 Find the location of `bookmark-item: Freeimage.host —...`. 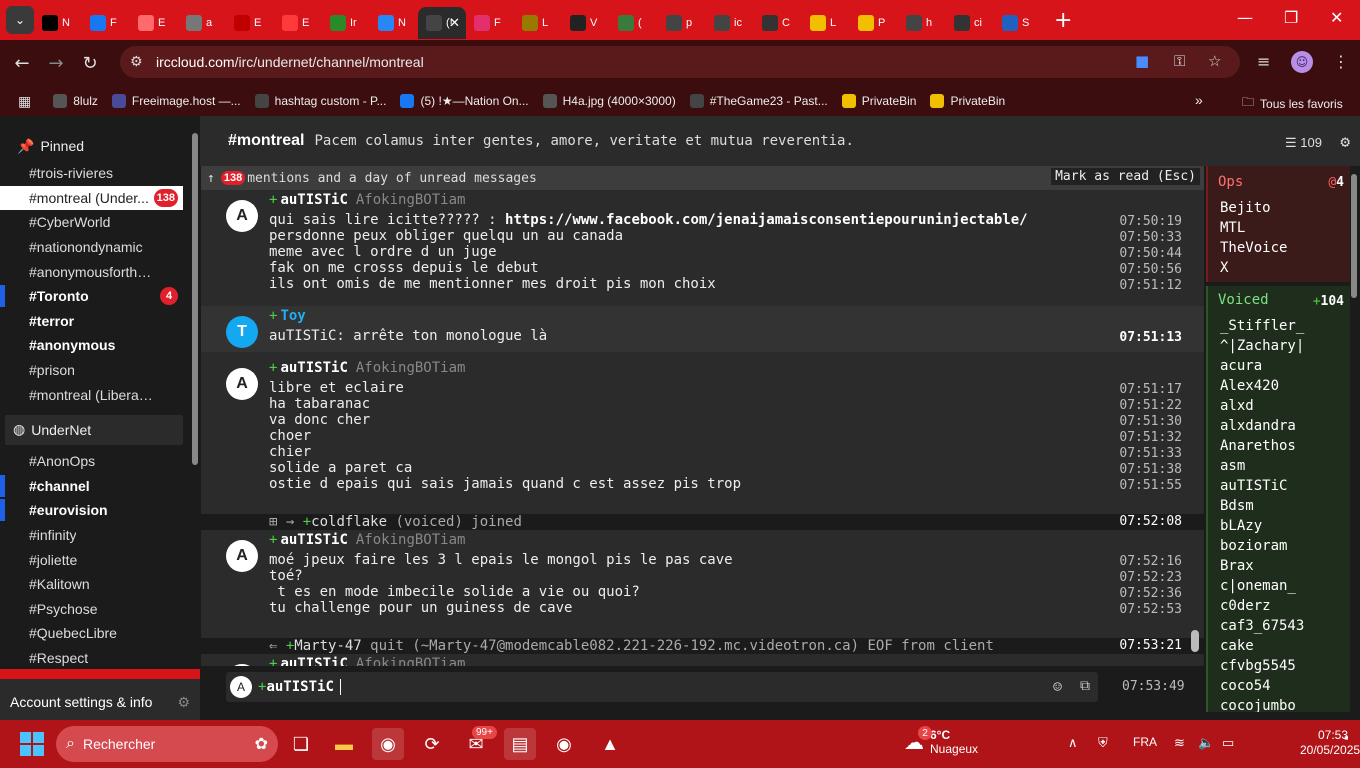

bookmark-item: Freeimage.host —... is located at coordinates (176, 101).